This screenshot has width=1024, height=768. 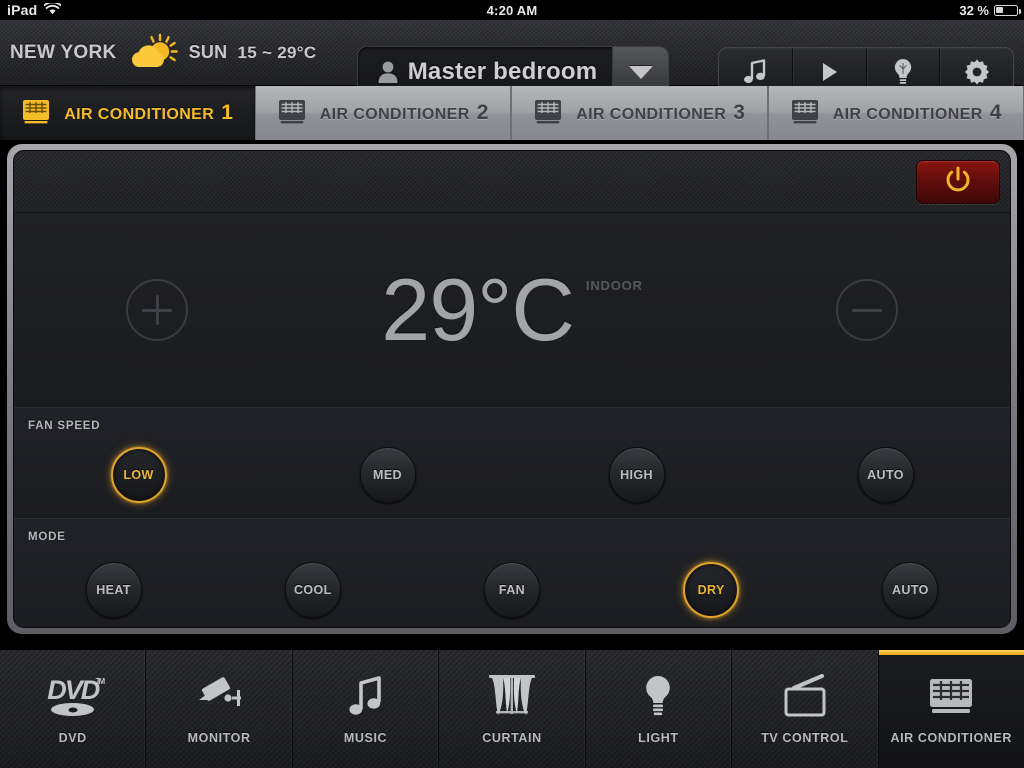 I want to click on fan-speed-title: FAN SPEED, so click(x=64, y=426).